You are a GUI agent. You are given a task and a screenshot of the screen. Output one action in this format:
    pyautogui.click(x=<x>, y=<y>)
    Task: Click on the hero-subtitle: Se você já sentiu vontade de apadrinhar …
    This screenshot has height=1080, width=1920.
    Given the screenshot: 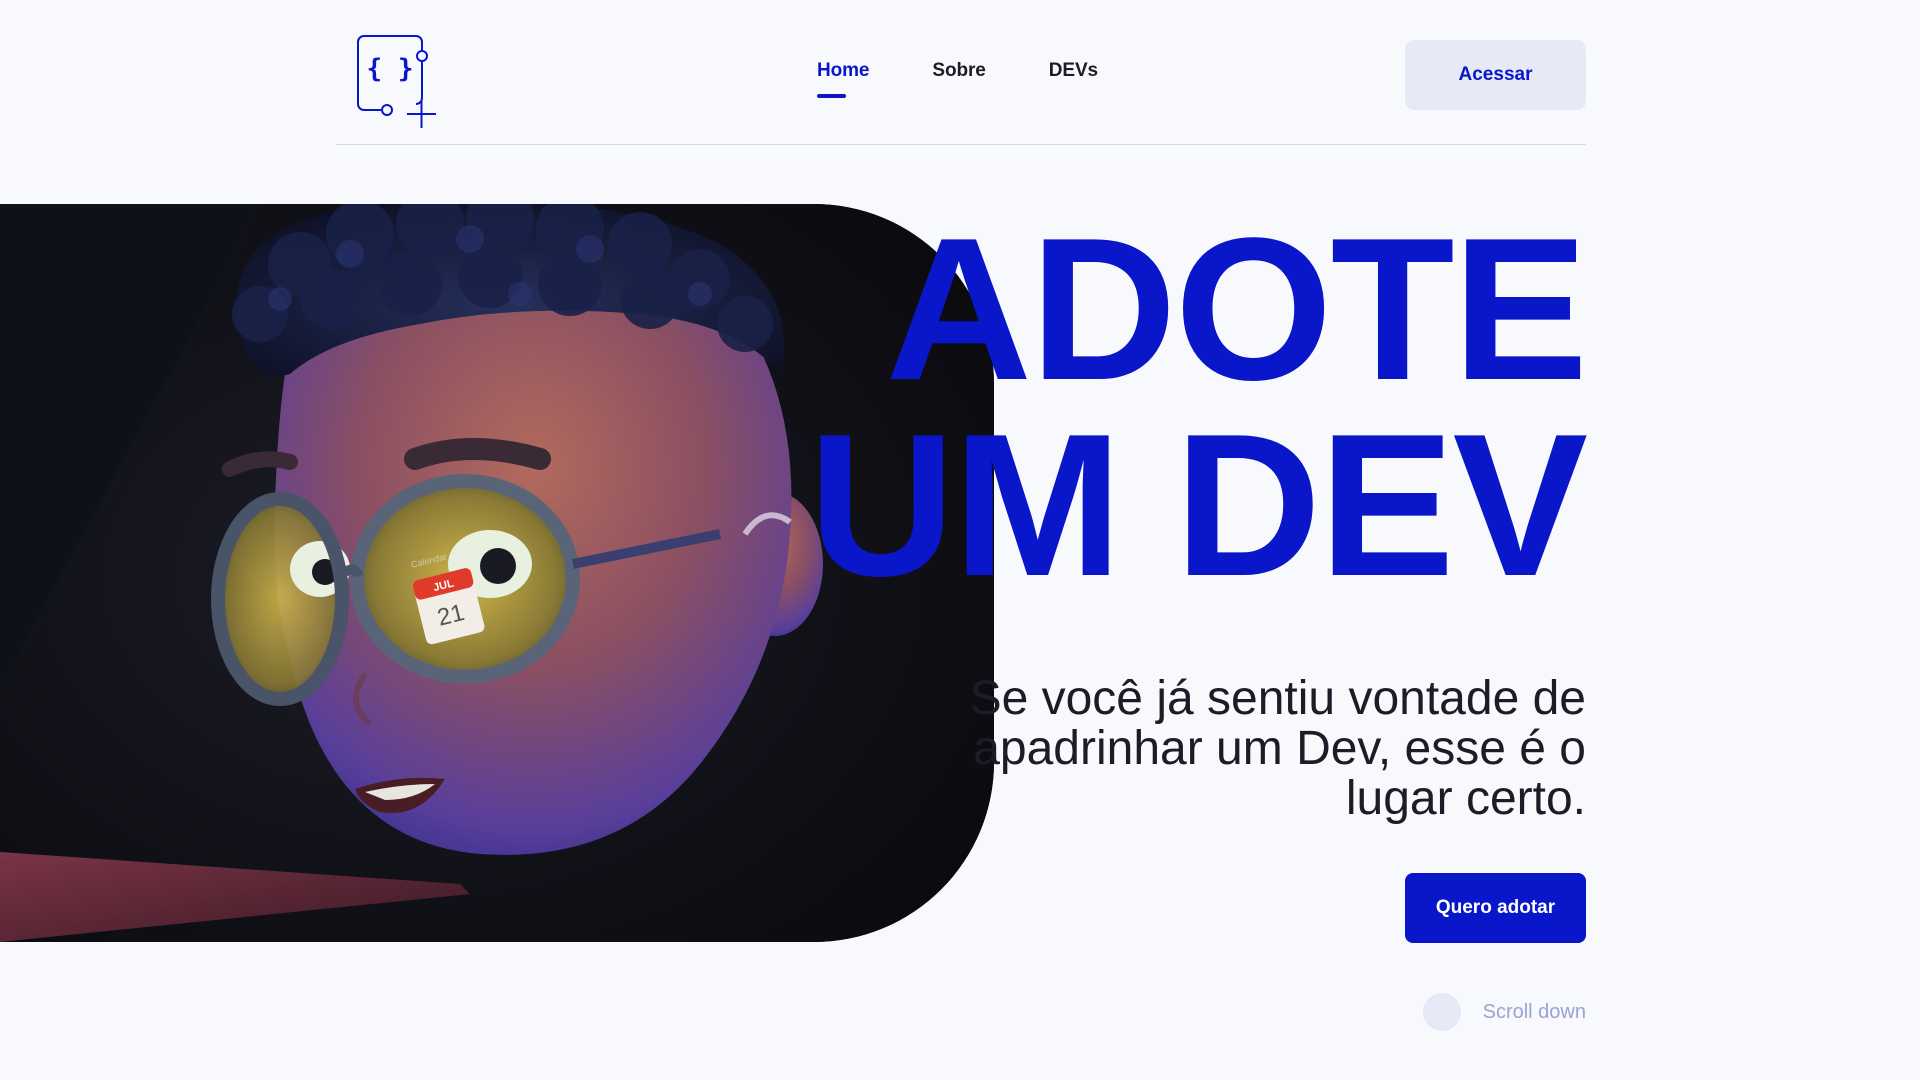 What is the action you would take?
    pyautogui.click(x=1277, y=748)
    